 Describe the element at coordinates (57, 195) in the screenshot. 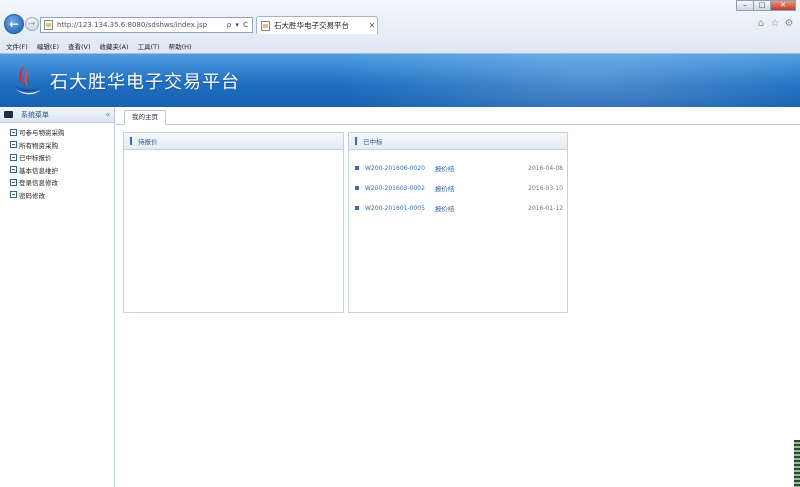

I see `sidebar-item-password: 密码修改` at that location.